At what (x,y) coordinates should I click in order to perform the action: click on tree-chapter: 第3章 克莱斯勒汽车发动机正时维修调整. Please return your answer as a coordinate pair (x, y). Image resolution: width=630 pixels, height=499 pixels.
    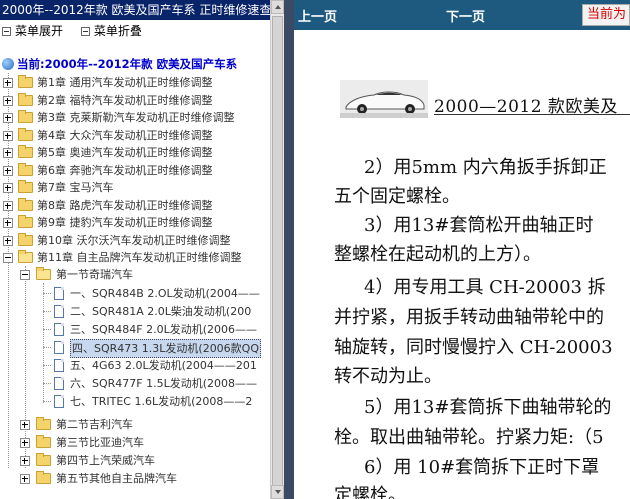
    Looking at the image, I should click on (117, 117).